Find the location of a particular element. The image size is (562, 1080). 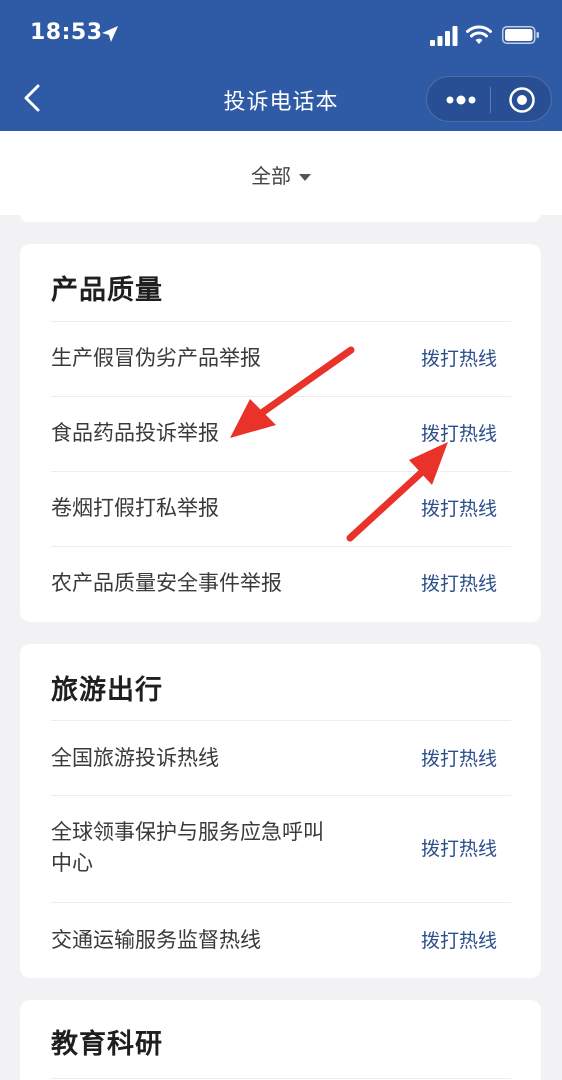

status-time: 18:53 is located at coordinates (66, 32).